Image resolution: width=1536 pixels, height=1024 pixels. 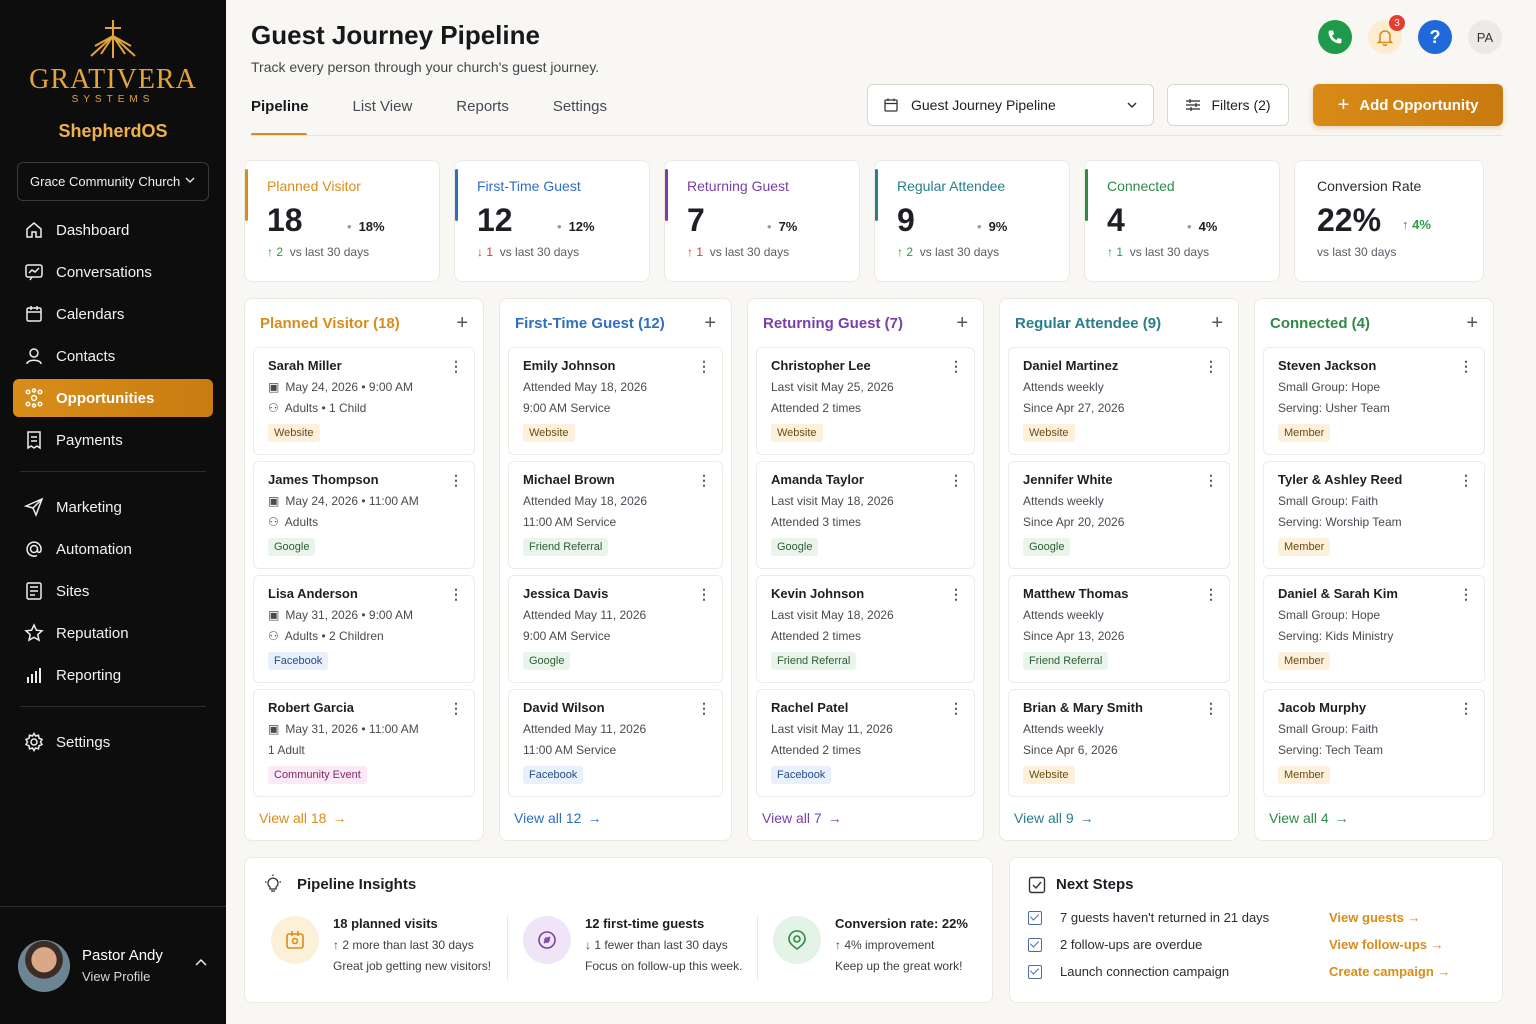 What do you see at coordinates (762, 221) in the screenshot?
I see `stat-card-returning-guest: Returning Guest 7 7% ↑ 1 vs last 30 days` at bounding box center [762, 221].